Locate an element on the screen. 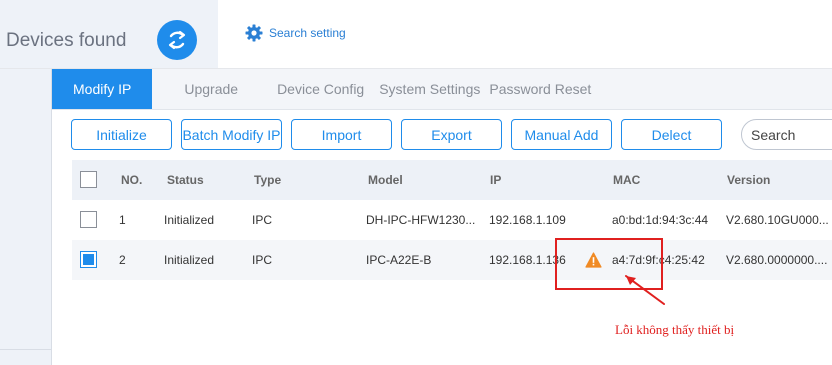 Image resolution: width=832 pixels, height=365 pixels. table-header-row: NO. Status Type Model IP MAC Version is located at coordinates (452, 180).